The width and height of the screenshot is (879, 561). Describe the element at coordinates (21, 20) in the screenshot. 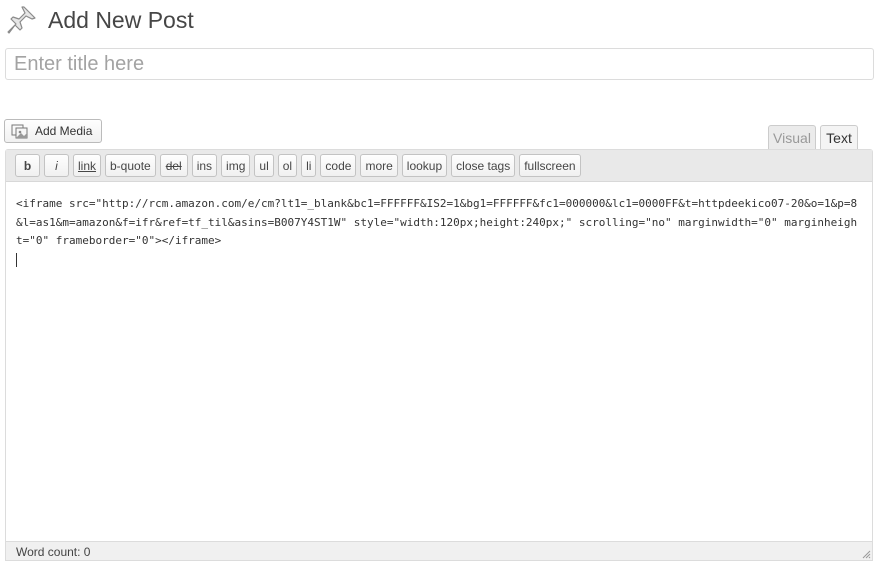

I see `pushpin-icon` at that location.